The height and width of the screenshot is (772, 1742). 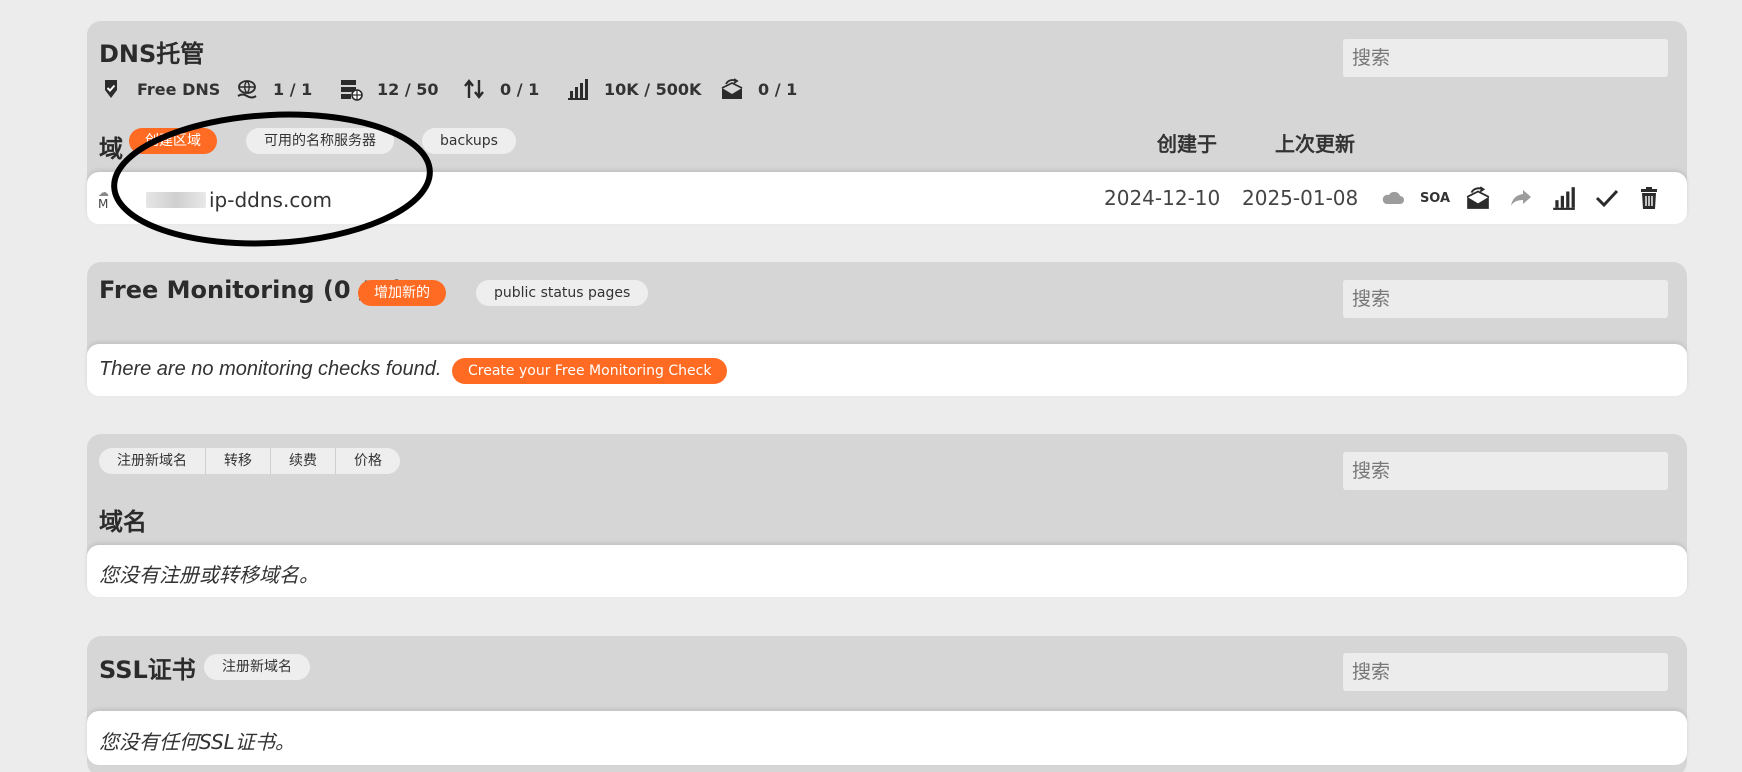 What do you see at coordinates (1505, 58) in the screenshot?
I see `dns-search-input` at bounding box center [1505, 58].